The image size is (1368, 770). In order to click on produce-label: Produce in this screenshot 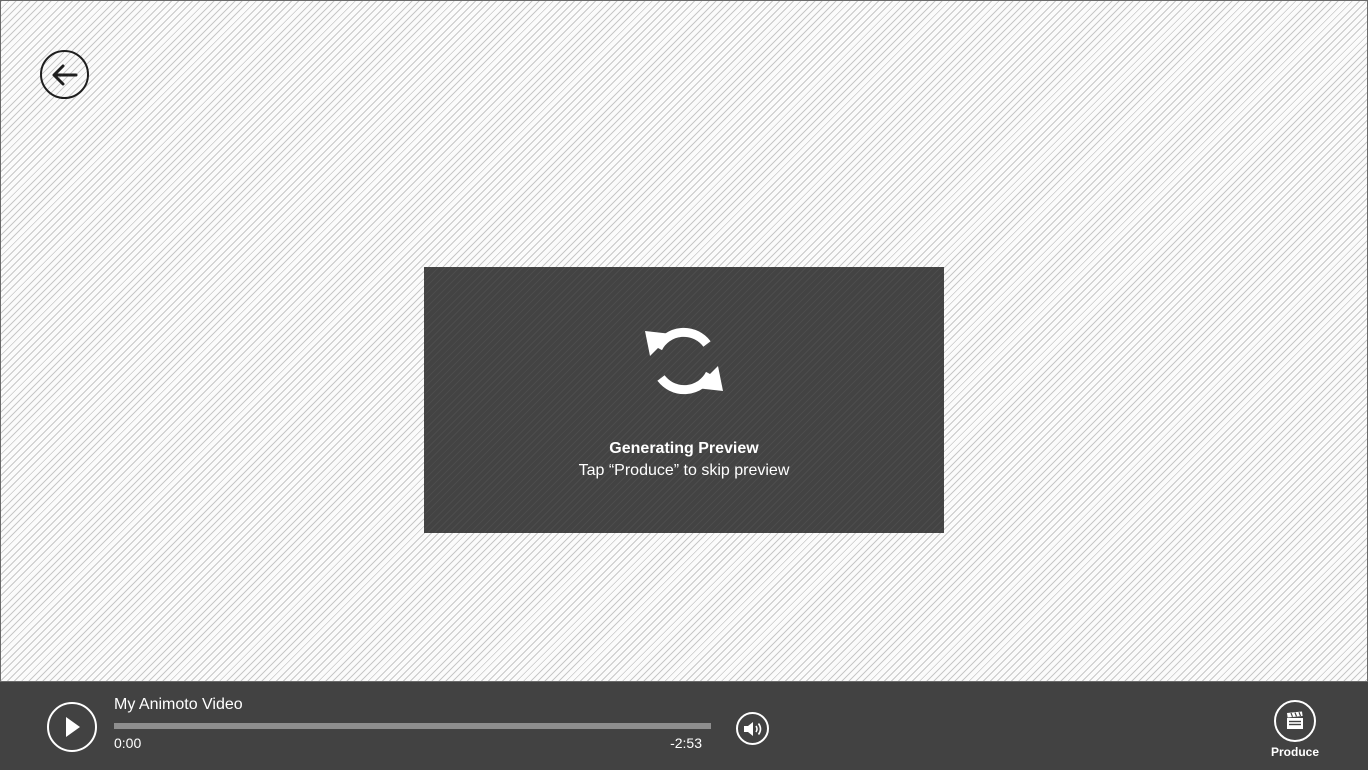, I will do `click(1294, 752)`.